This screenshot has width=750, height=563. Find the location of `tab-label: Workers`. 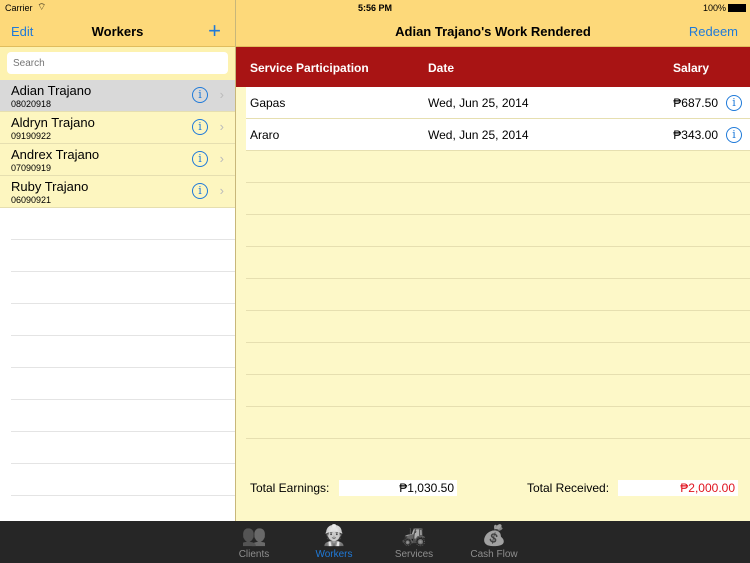

tab-label: Workers is located at coordinates (334, 554).